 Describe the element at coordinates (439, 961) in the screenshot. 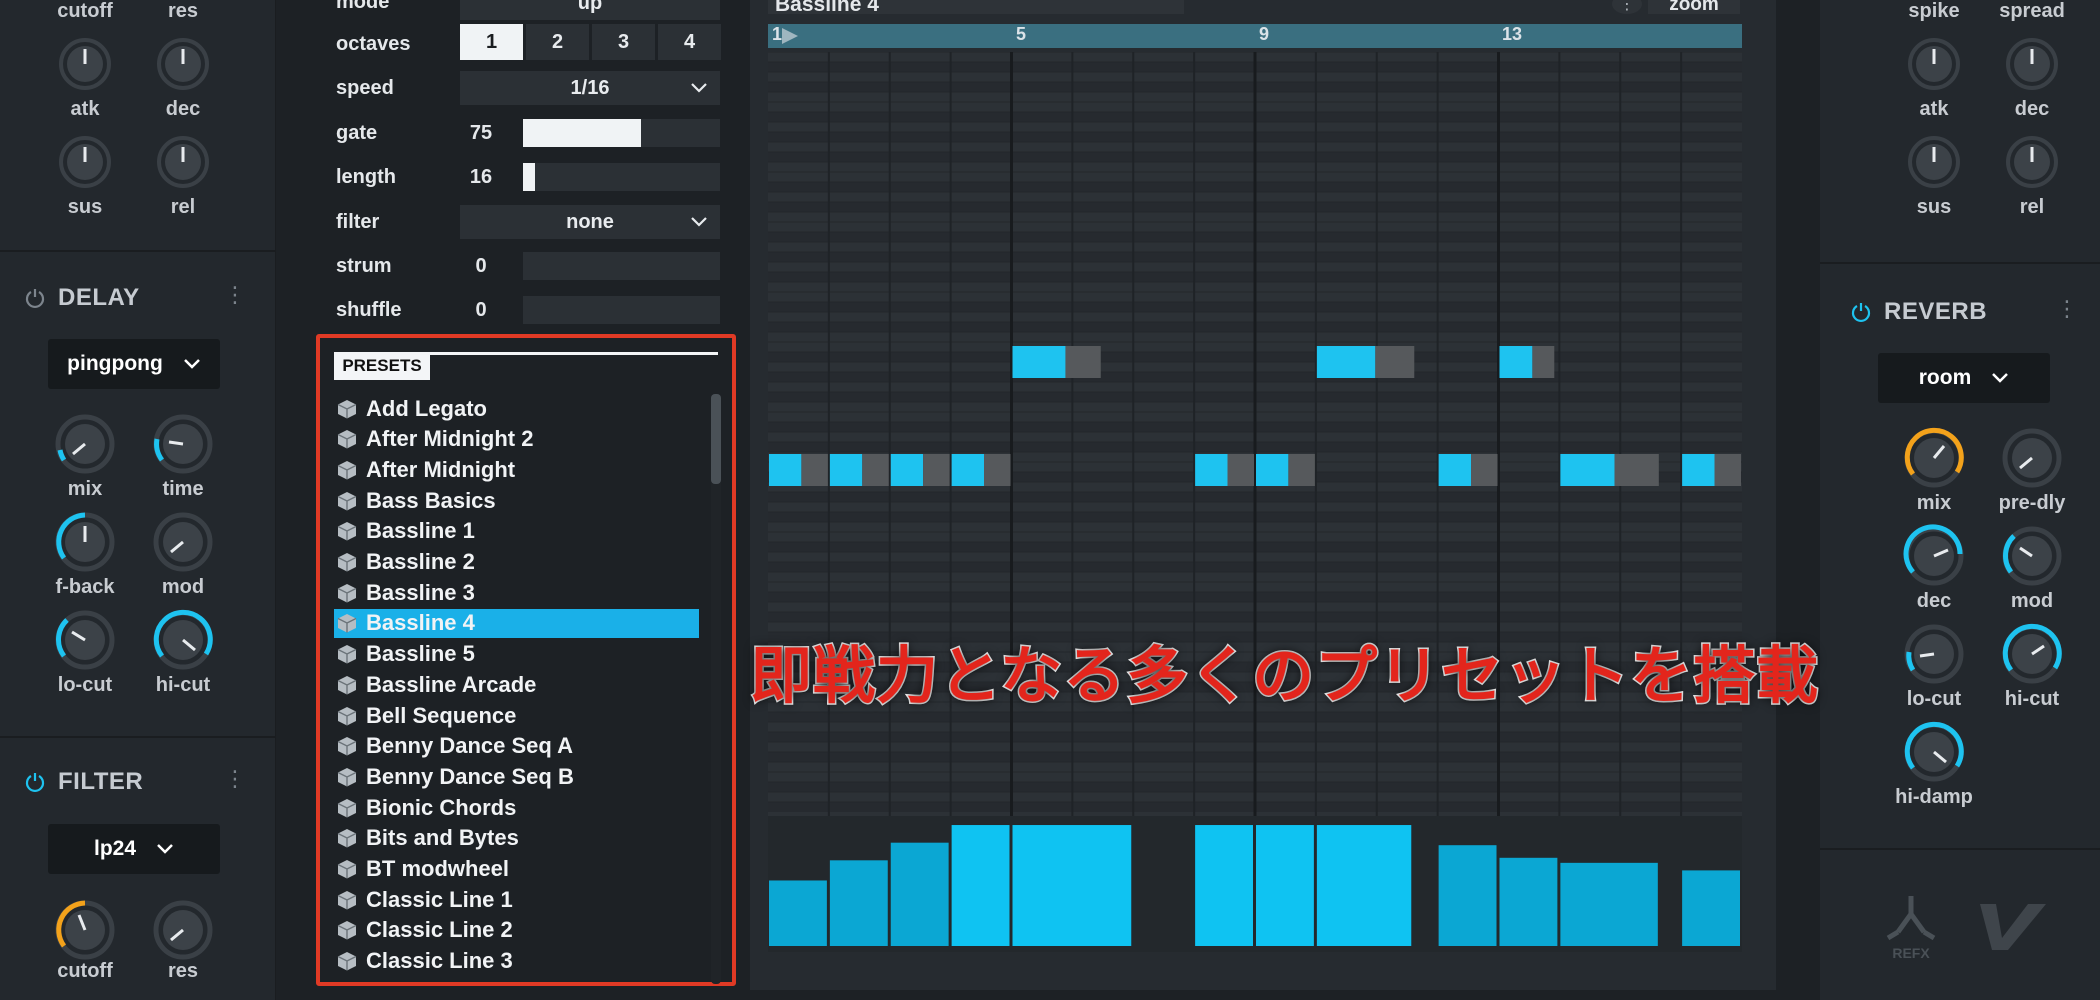

I see `preset-label: Classic Line 3` at that location.